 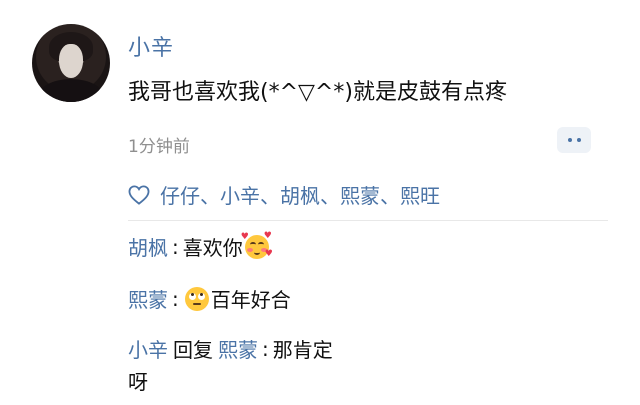 I want to click on comment-item: 小辛 回复 熙蒙 : 那肯定, so click(x=230, y=348).